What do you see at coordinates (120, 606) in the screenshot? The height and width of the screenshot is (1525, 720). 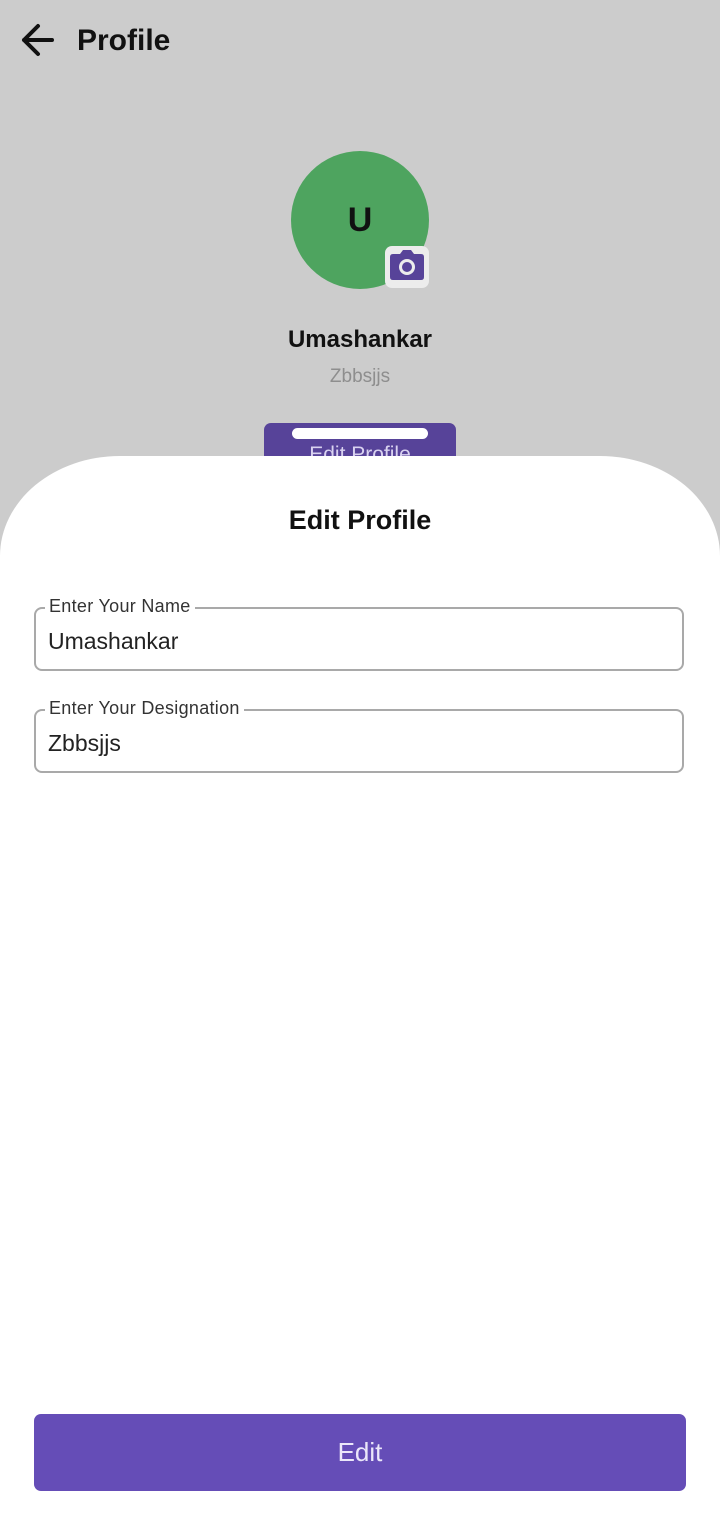 I see `name-field-label: Enter Your Name` at bounding box center [120, 606].